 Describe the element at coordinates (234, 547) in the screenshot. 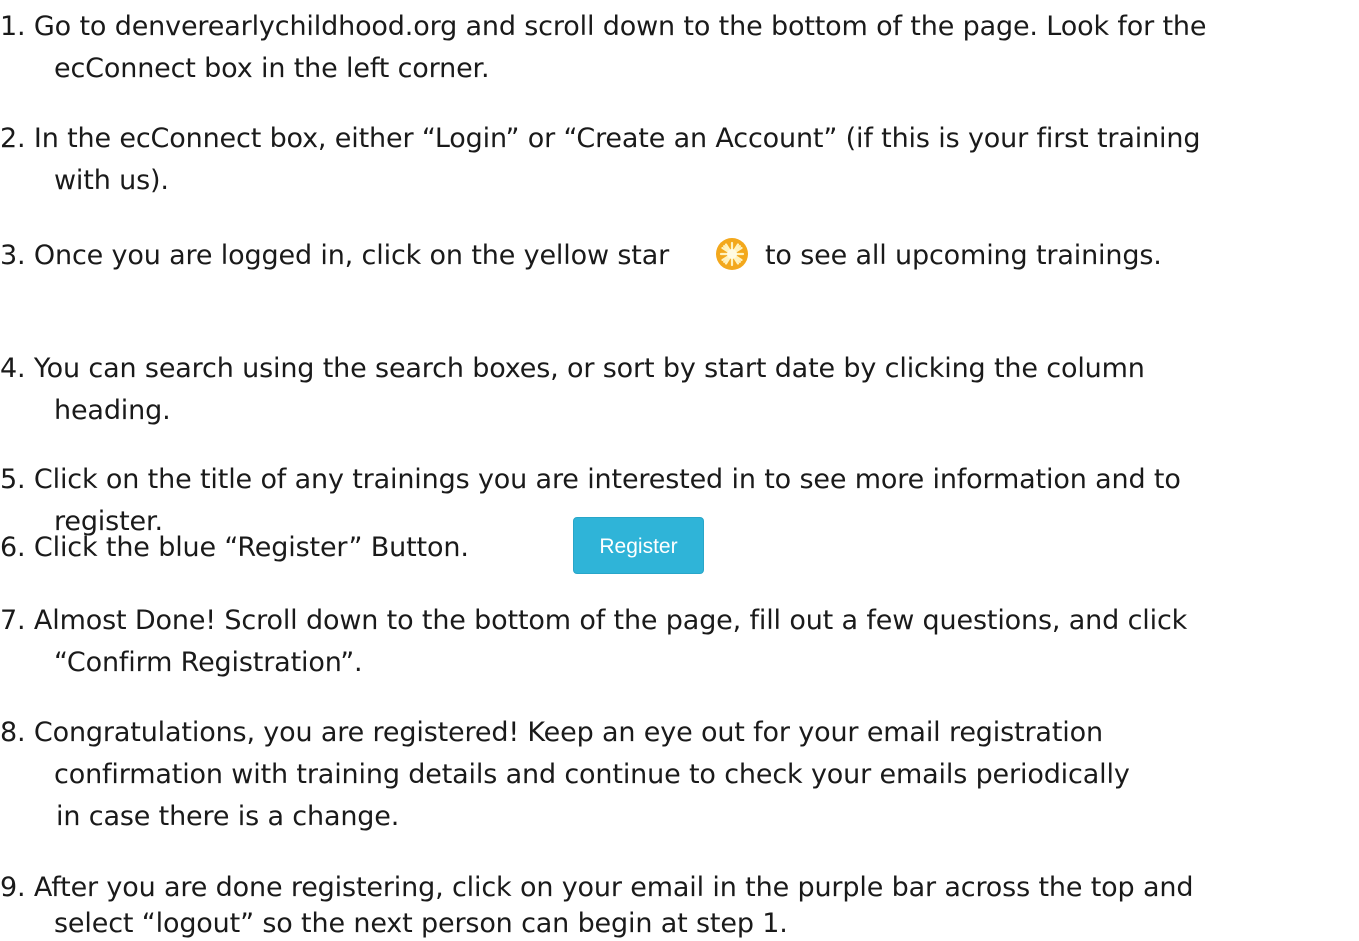

I see `step-6-text: 6. Click the blue “Register” Button.` at that location.